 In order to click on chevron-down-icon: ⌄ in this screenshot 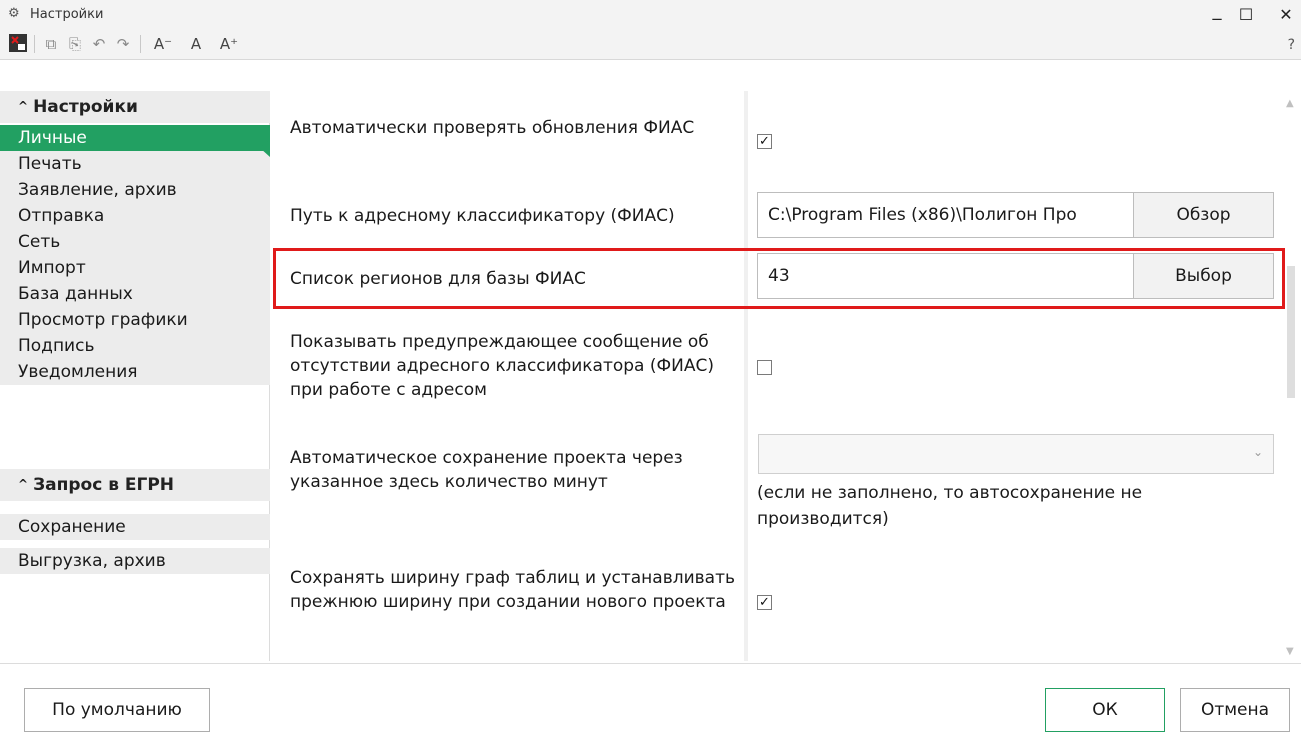, I will do `click(1257, 452)`.